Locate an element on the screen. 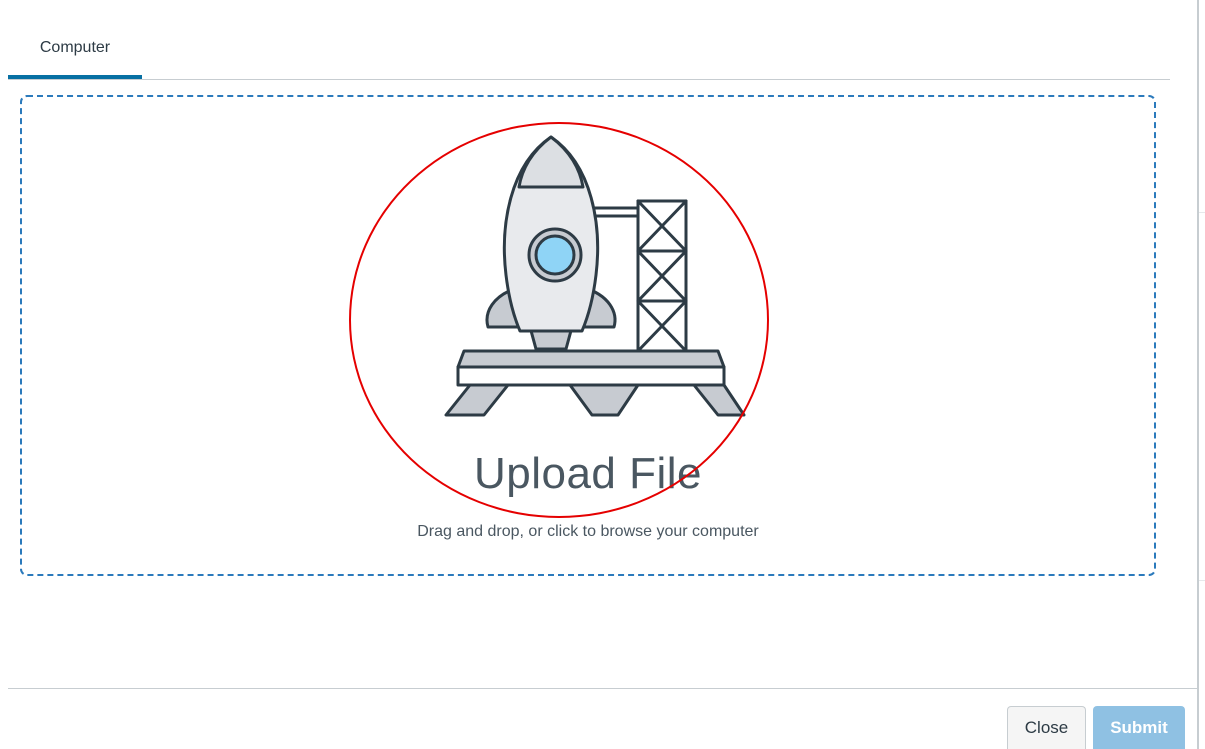  launch-platform is located at coordinates (591, 368).